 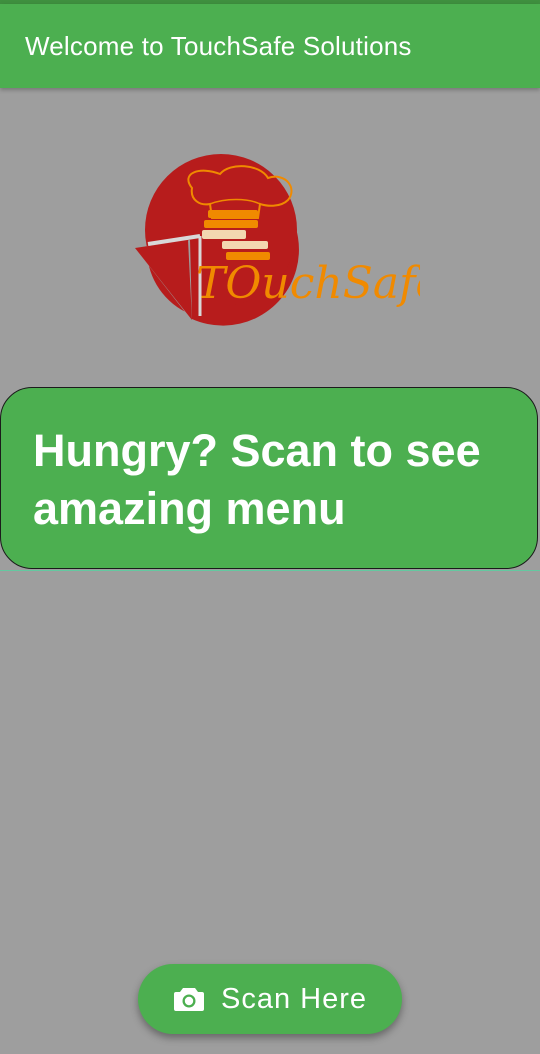 I want to click on divider, so click(x=270, y=570).